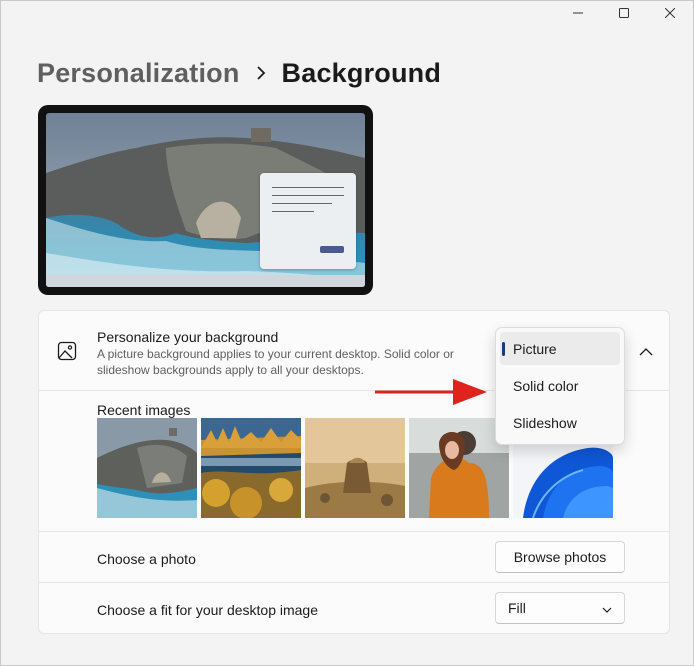 This screenshot has height=666, width=694. Describe the element at coordinates (459, 468) in the screenshot. I see `recent-image-woman` at that location.